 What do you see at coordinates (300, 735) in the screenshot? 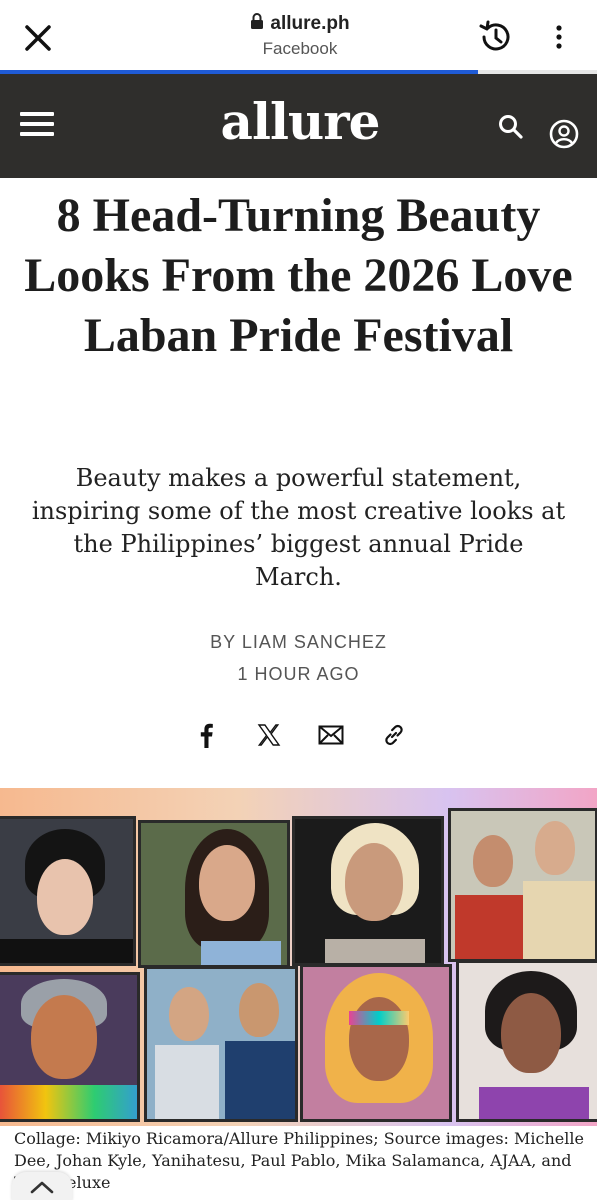
I see `share-bar` at bounding box center [300, 735].